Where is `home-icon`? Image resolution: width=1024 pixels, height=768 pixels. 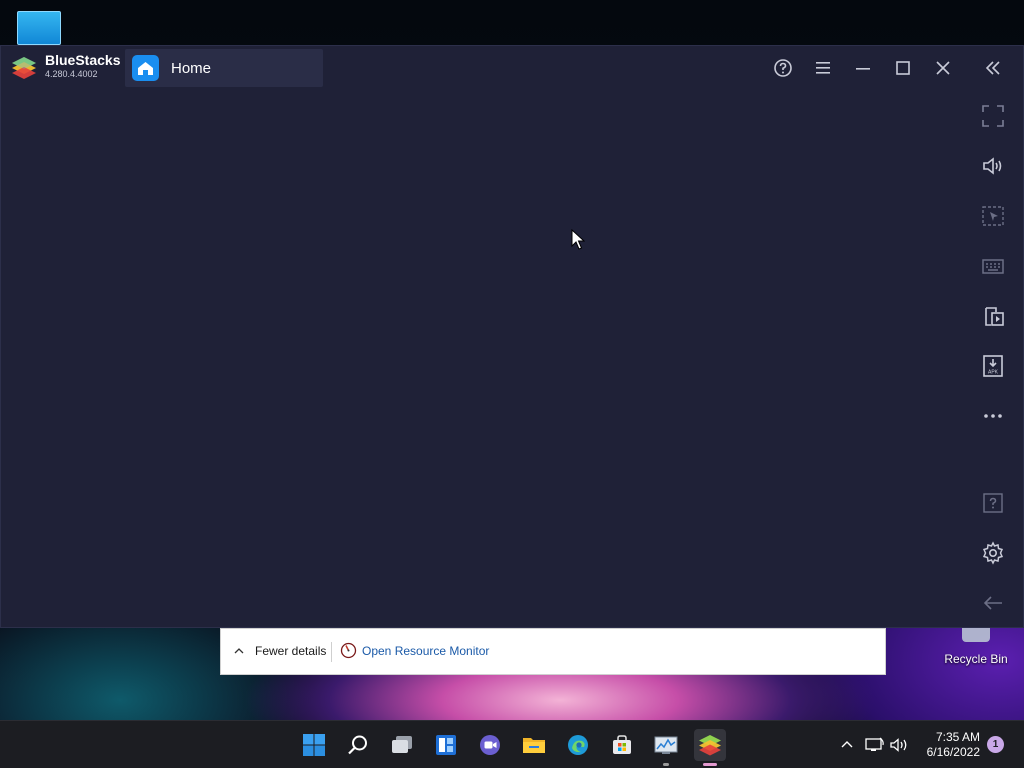
home-icon is located at coordinates (145, 68).